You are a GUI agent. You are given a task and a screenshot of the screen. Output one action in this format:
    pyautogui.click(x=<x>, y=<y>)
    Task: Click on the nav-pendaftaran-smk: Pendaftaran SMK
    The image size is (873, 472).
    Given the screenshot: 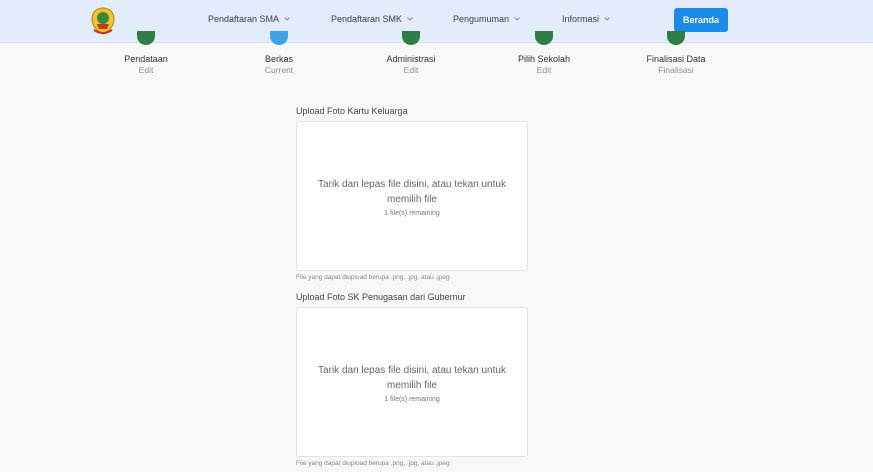 What is the action you would take?
    pyautogui.click(x=372, y=19)
    